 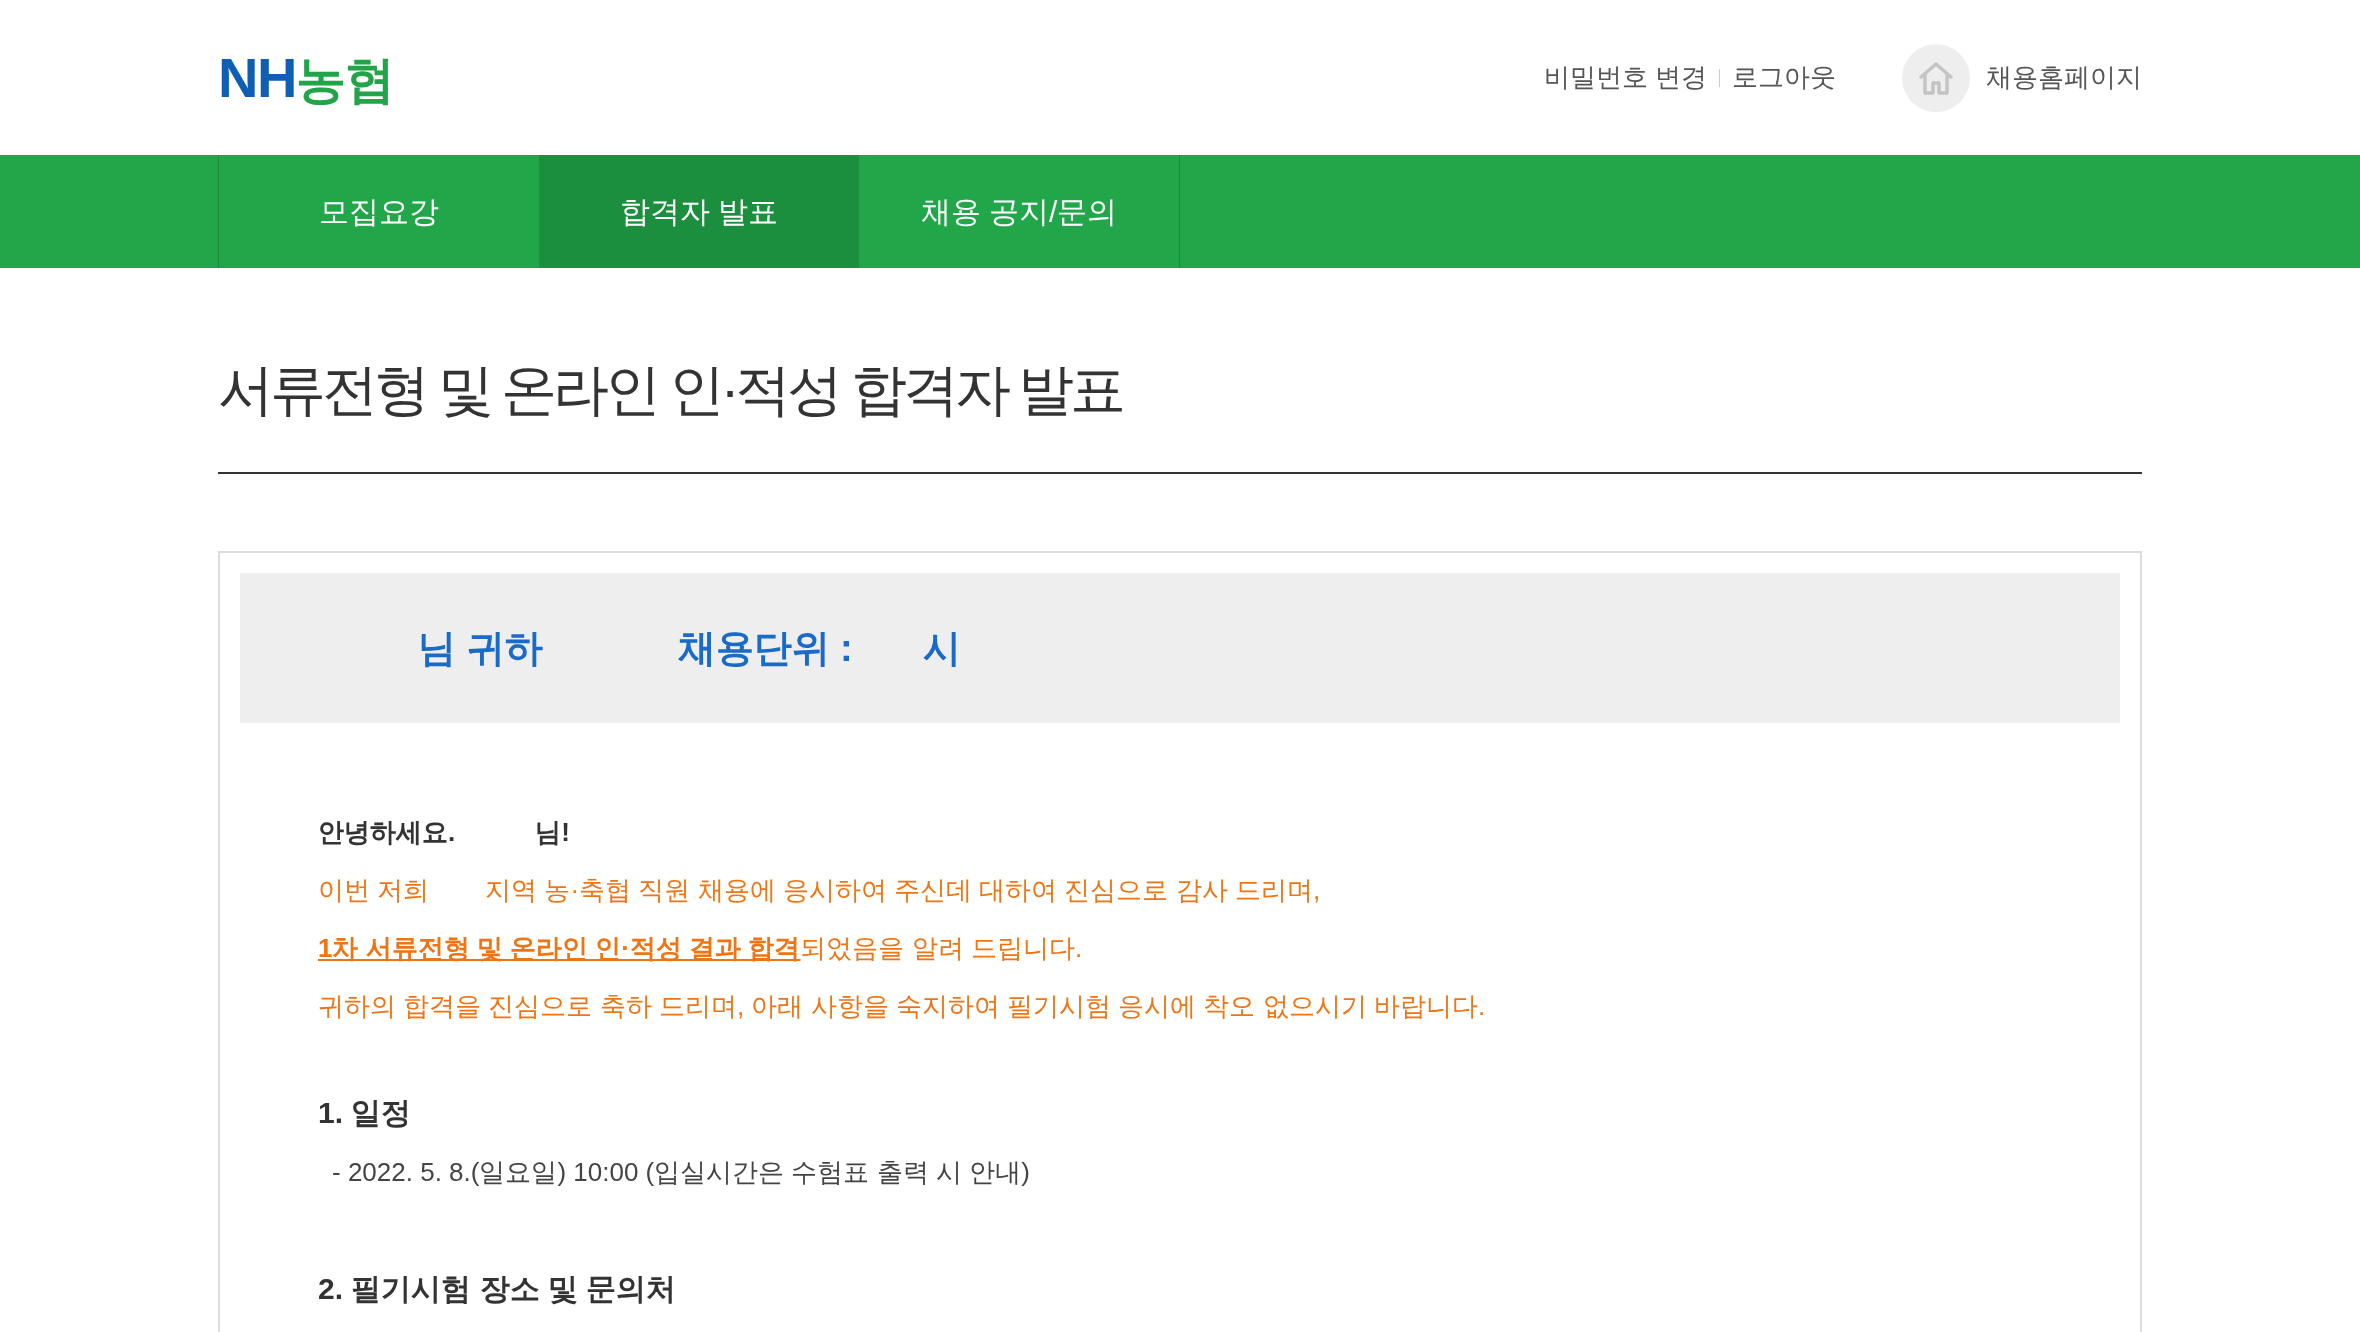 What do you see at coordinates (374, 890) in the screenshot?
I see `message-text: 이번 저희` at bounding box center [374, 890].